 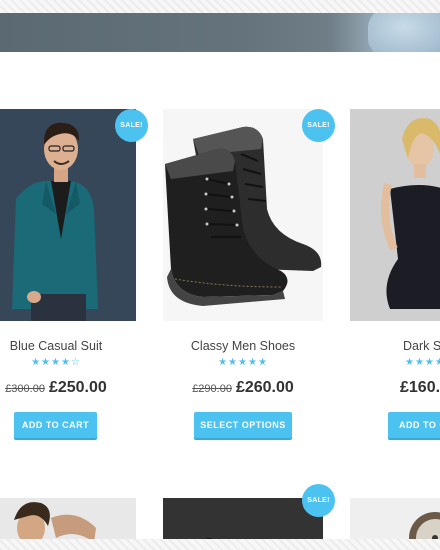 What do you see at coordinates (243, 346) in the screenshot?
I see `product-title: Classy Men Shoes` at bounding box center [243, 346].